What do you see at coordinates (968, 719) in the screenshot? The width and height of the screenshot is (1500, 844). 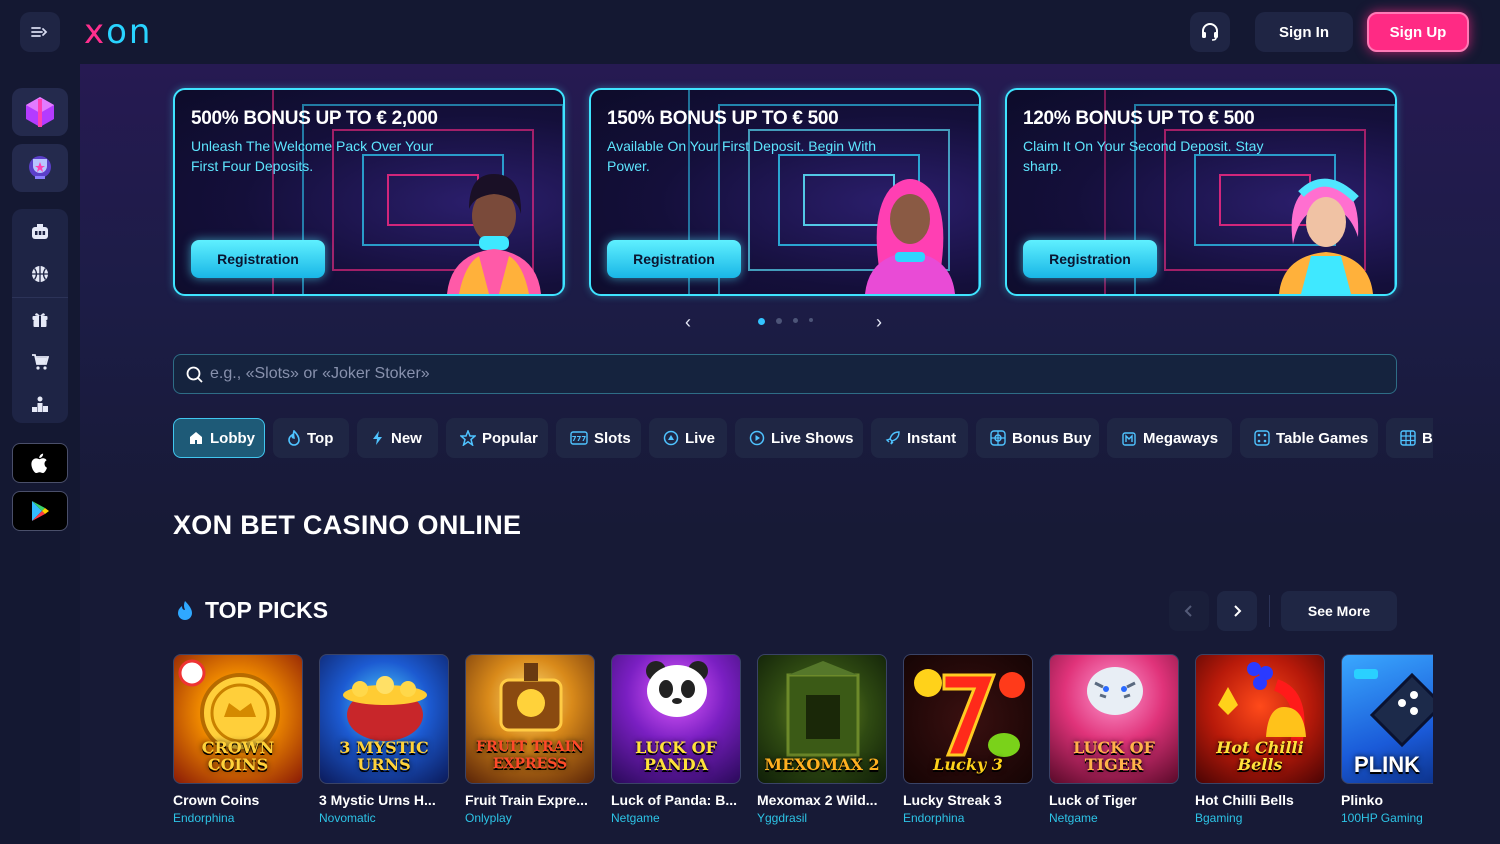 I see `game-thumbnail: Lucky 3` at bounding box center [968, 719].